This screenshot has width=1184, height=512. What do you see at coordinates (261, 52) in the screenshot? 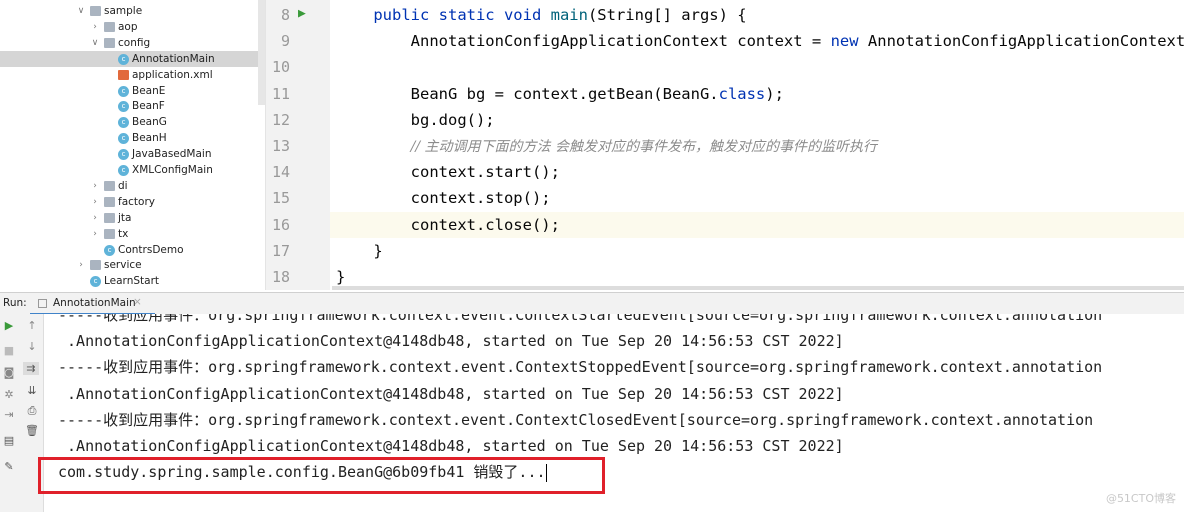
I see `tree-scrollbar` at bounding box center [261, 52].